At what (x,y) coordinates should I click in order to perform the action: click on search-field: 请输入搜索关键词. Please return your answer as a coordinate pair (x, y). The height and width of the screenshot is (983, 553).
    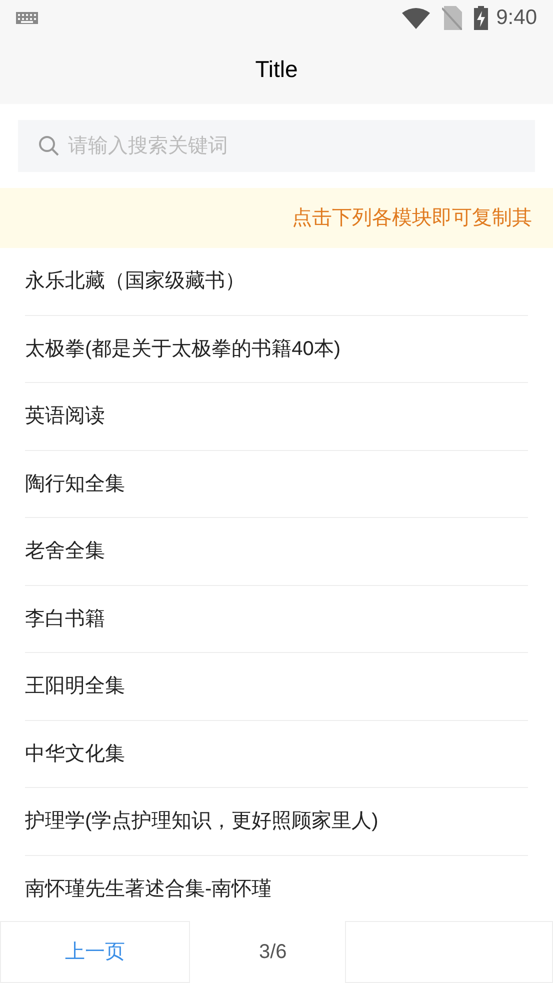
    Looking at the image, I should click on (276, 146).